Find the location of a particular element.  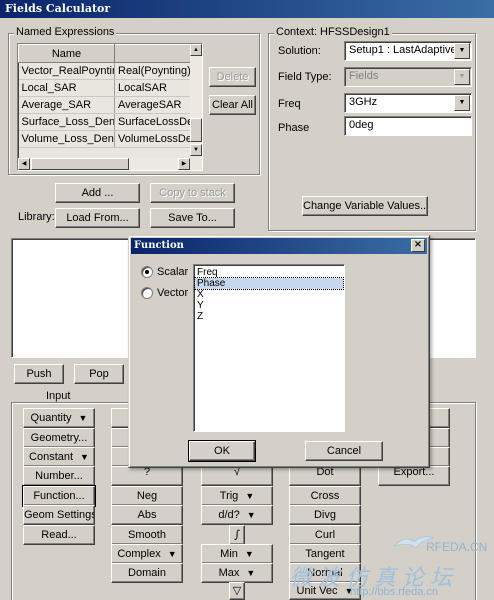

named-expressions-title: Named Expressions is located at coordinates (65, 32).